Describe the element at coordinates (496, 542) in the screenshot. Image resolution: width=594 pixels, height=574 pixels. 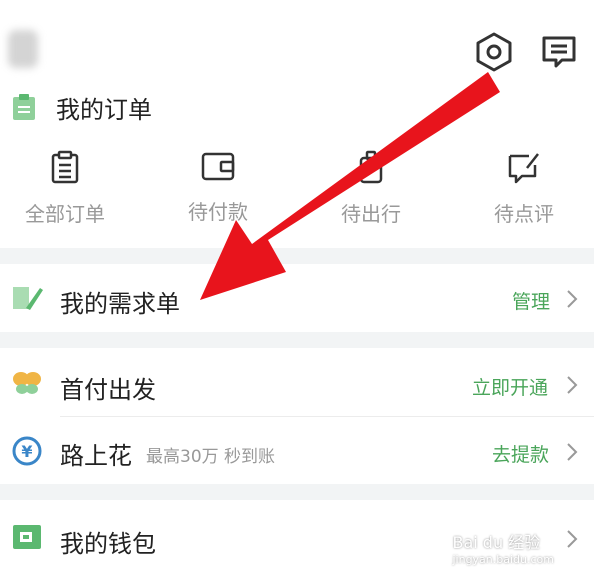
I see `watermark-text: Bai du 经验` at that location.